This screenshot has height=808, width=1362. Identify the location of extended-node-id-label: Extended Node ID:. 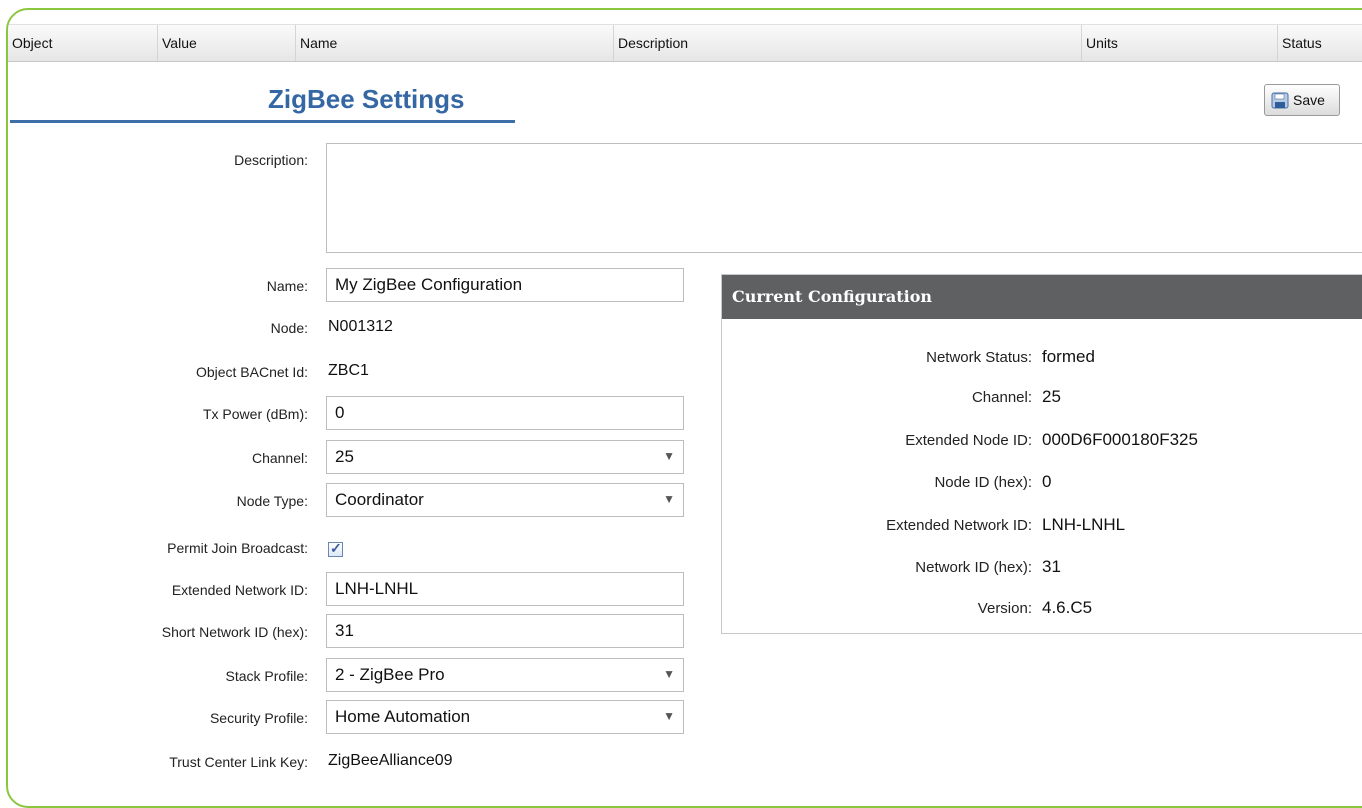
(968, 440).